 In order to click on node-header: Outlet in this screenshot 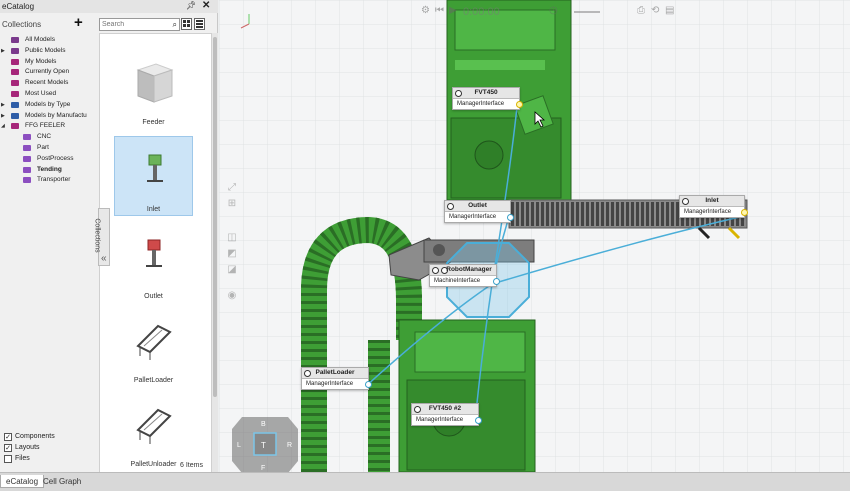, I will do `click(477, 206)`.